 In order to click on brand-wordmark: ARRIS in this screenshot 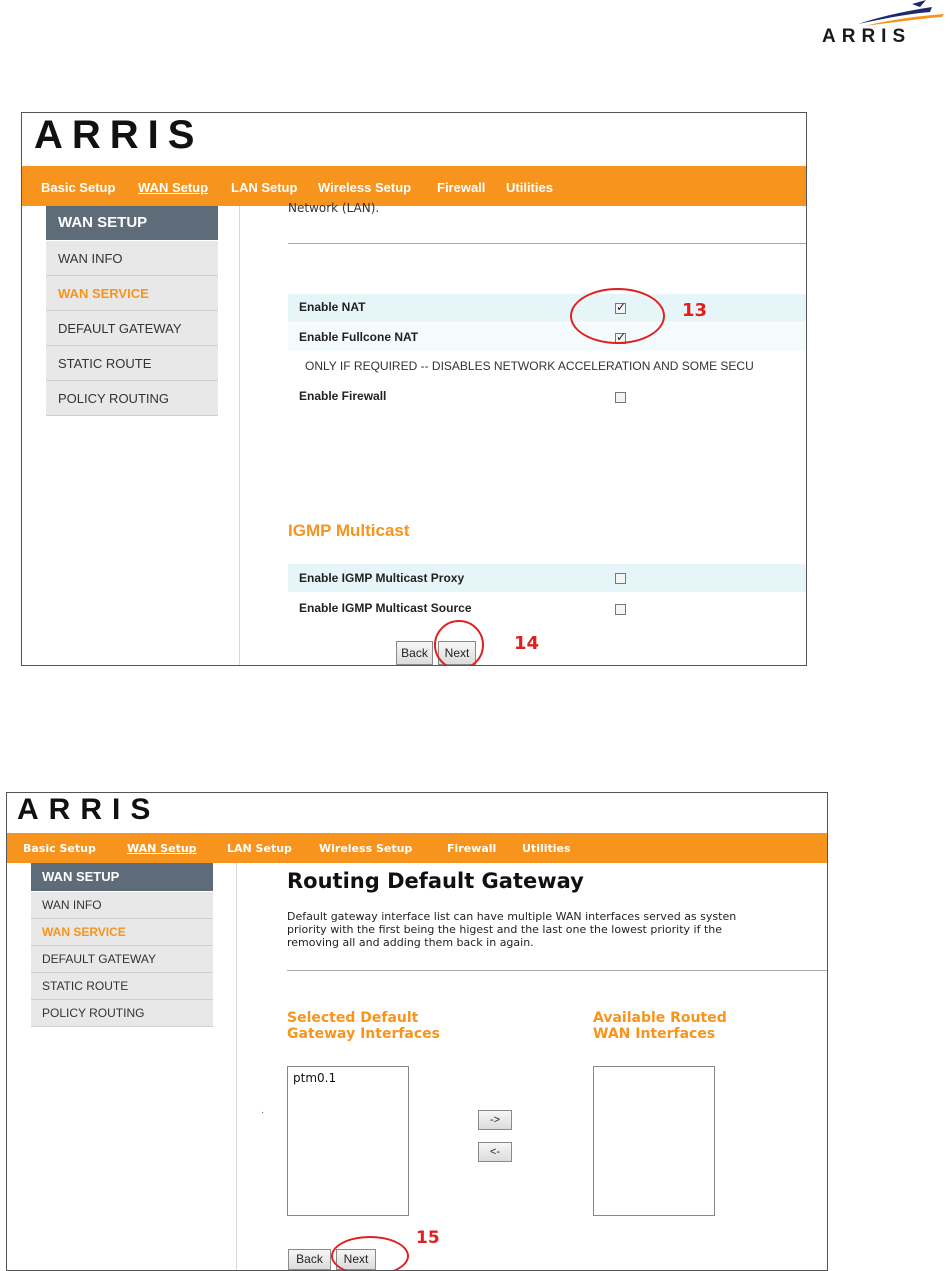, I will do `click(867, 36)`.